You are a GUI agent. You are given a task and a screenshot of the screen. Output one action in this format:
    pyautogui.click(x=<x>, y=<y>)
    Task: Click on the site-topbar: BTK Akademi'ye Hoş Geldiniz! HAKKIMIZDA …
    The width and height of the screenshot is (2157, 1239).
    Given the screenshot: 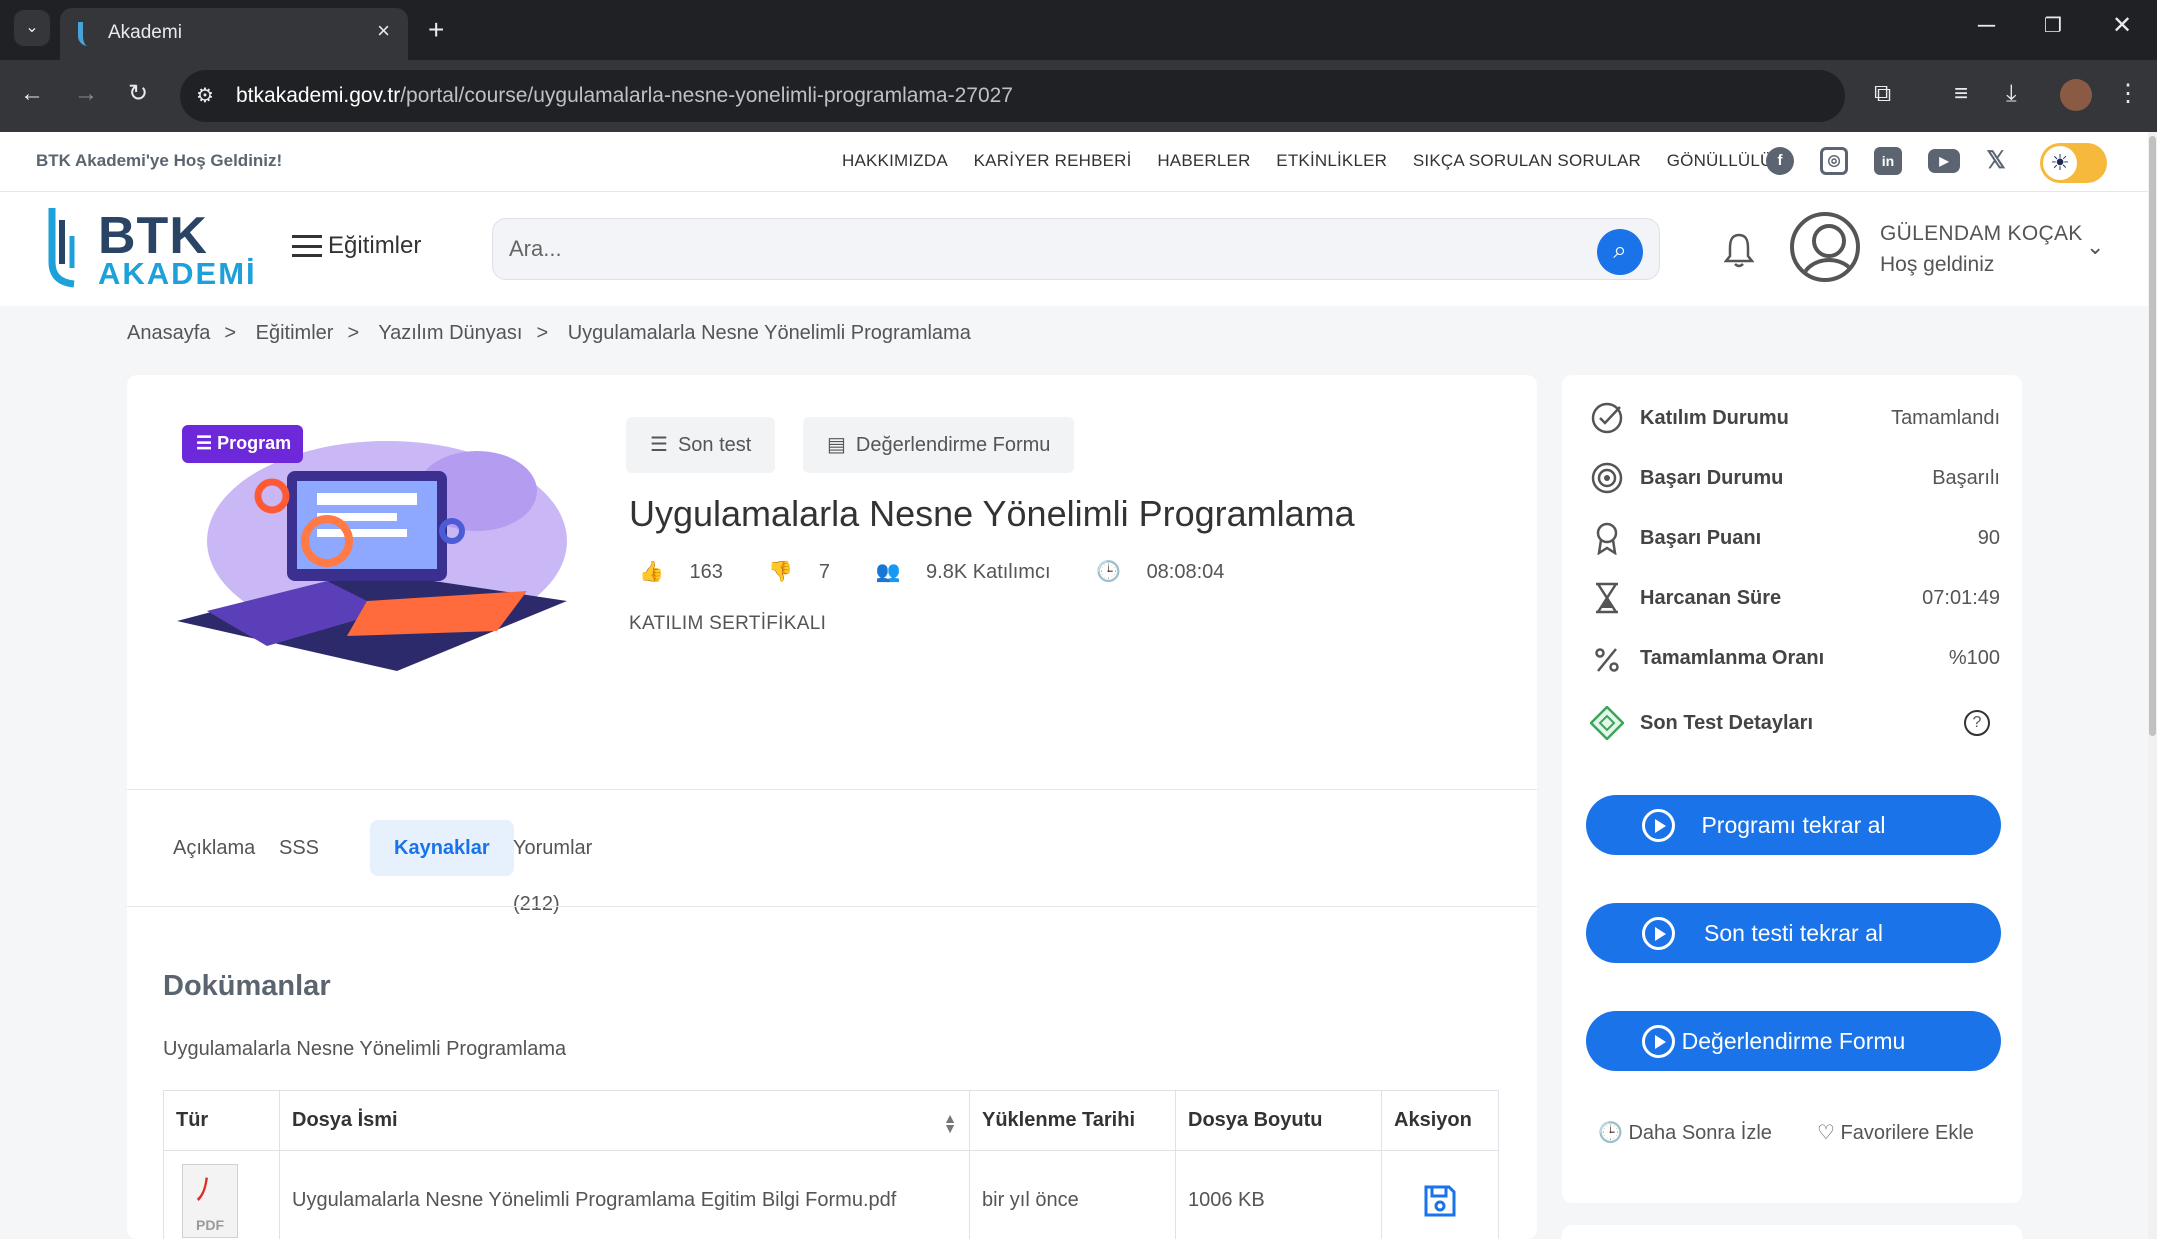 What is the action you would take?
    pyautogui.click(x=1074, y=162)
    